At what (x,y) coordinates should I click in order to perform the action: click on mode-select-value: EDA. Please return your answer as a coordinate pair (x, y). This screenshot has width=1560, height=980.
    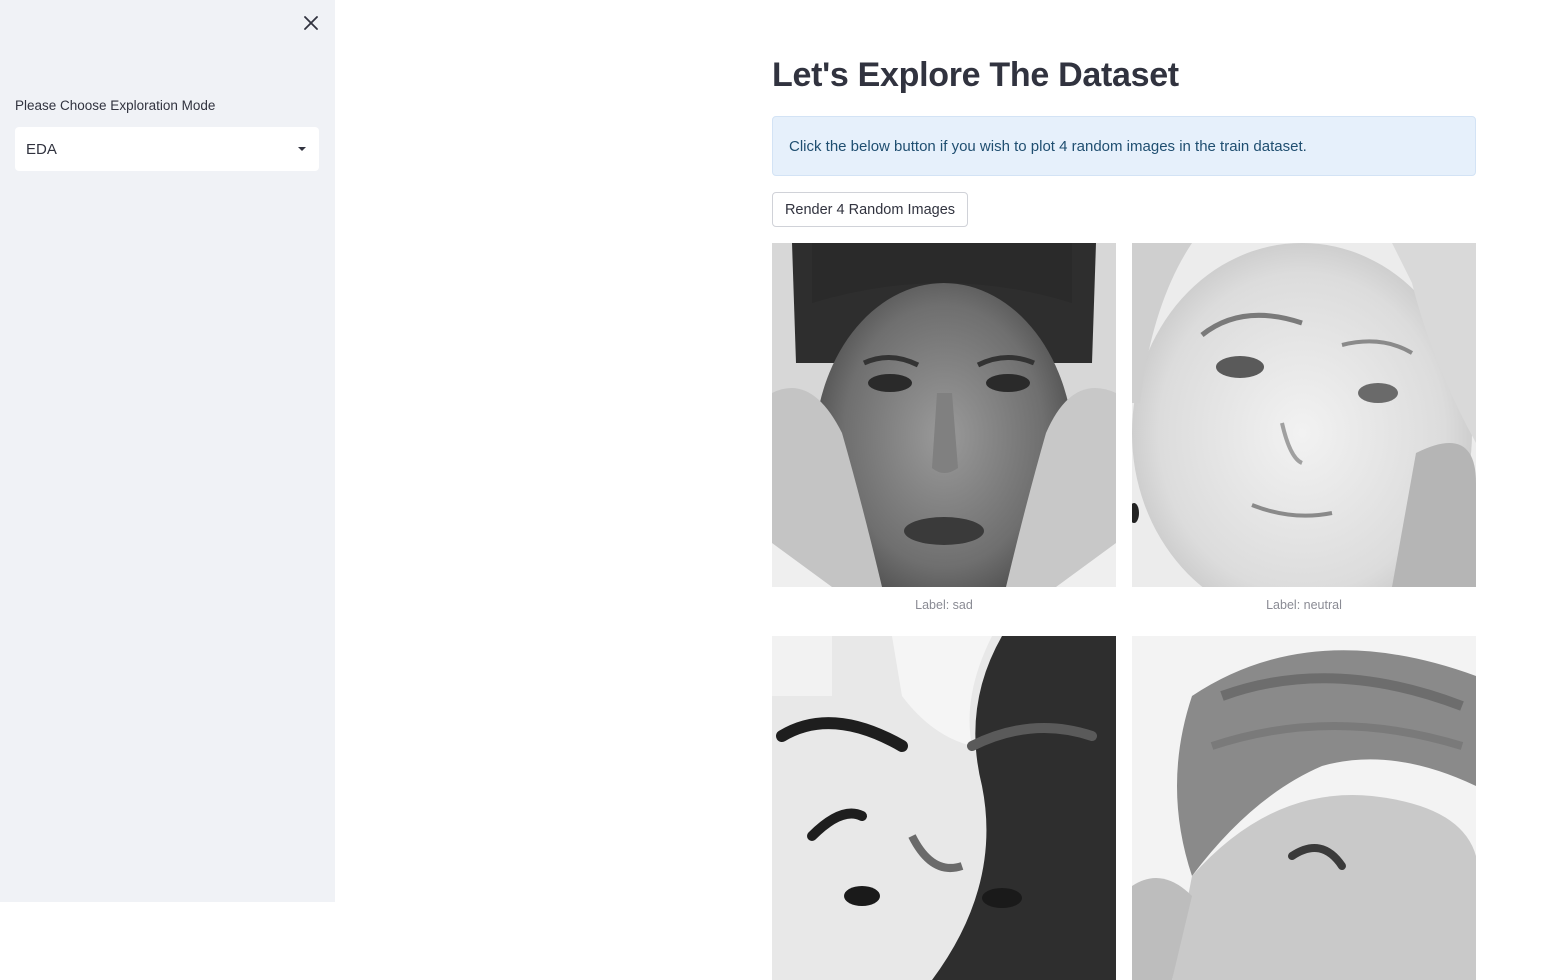
    Looking at the image, I should click on (41, 149).